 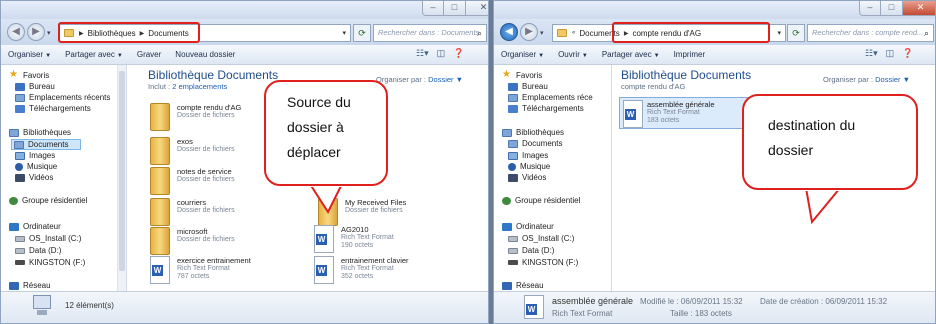 What do you see at coordinates (319, 102) in the screenshot?
I see `callout-source-line-1: Source du` at bounding box center [319, 102].